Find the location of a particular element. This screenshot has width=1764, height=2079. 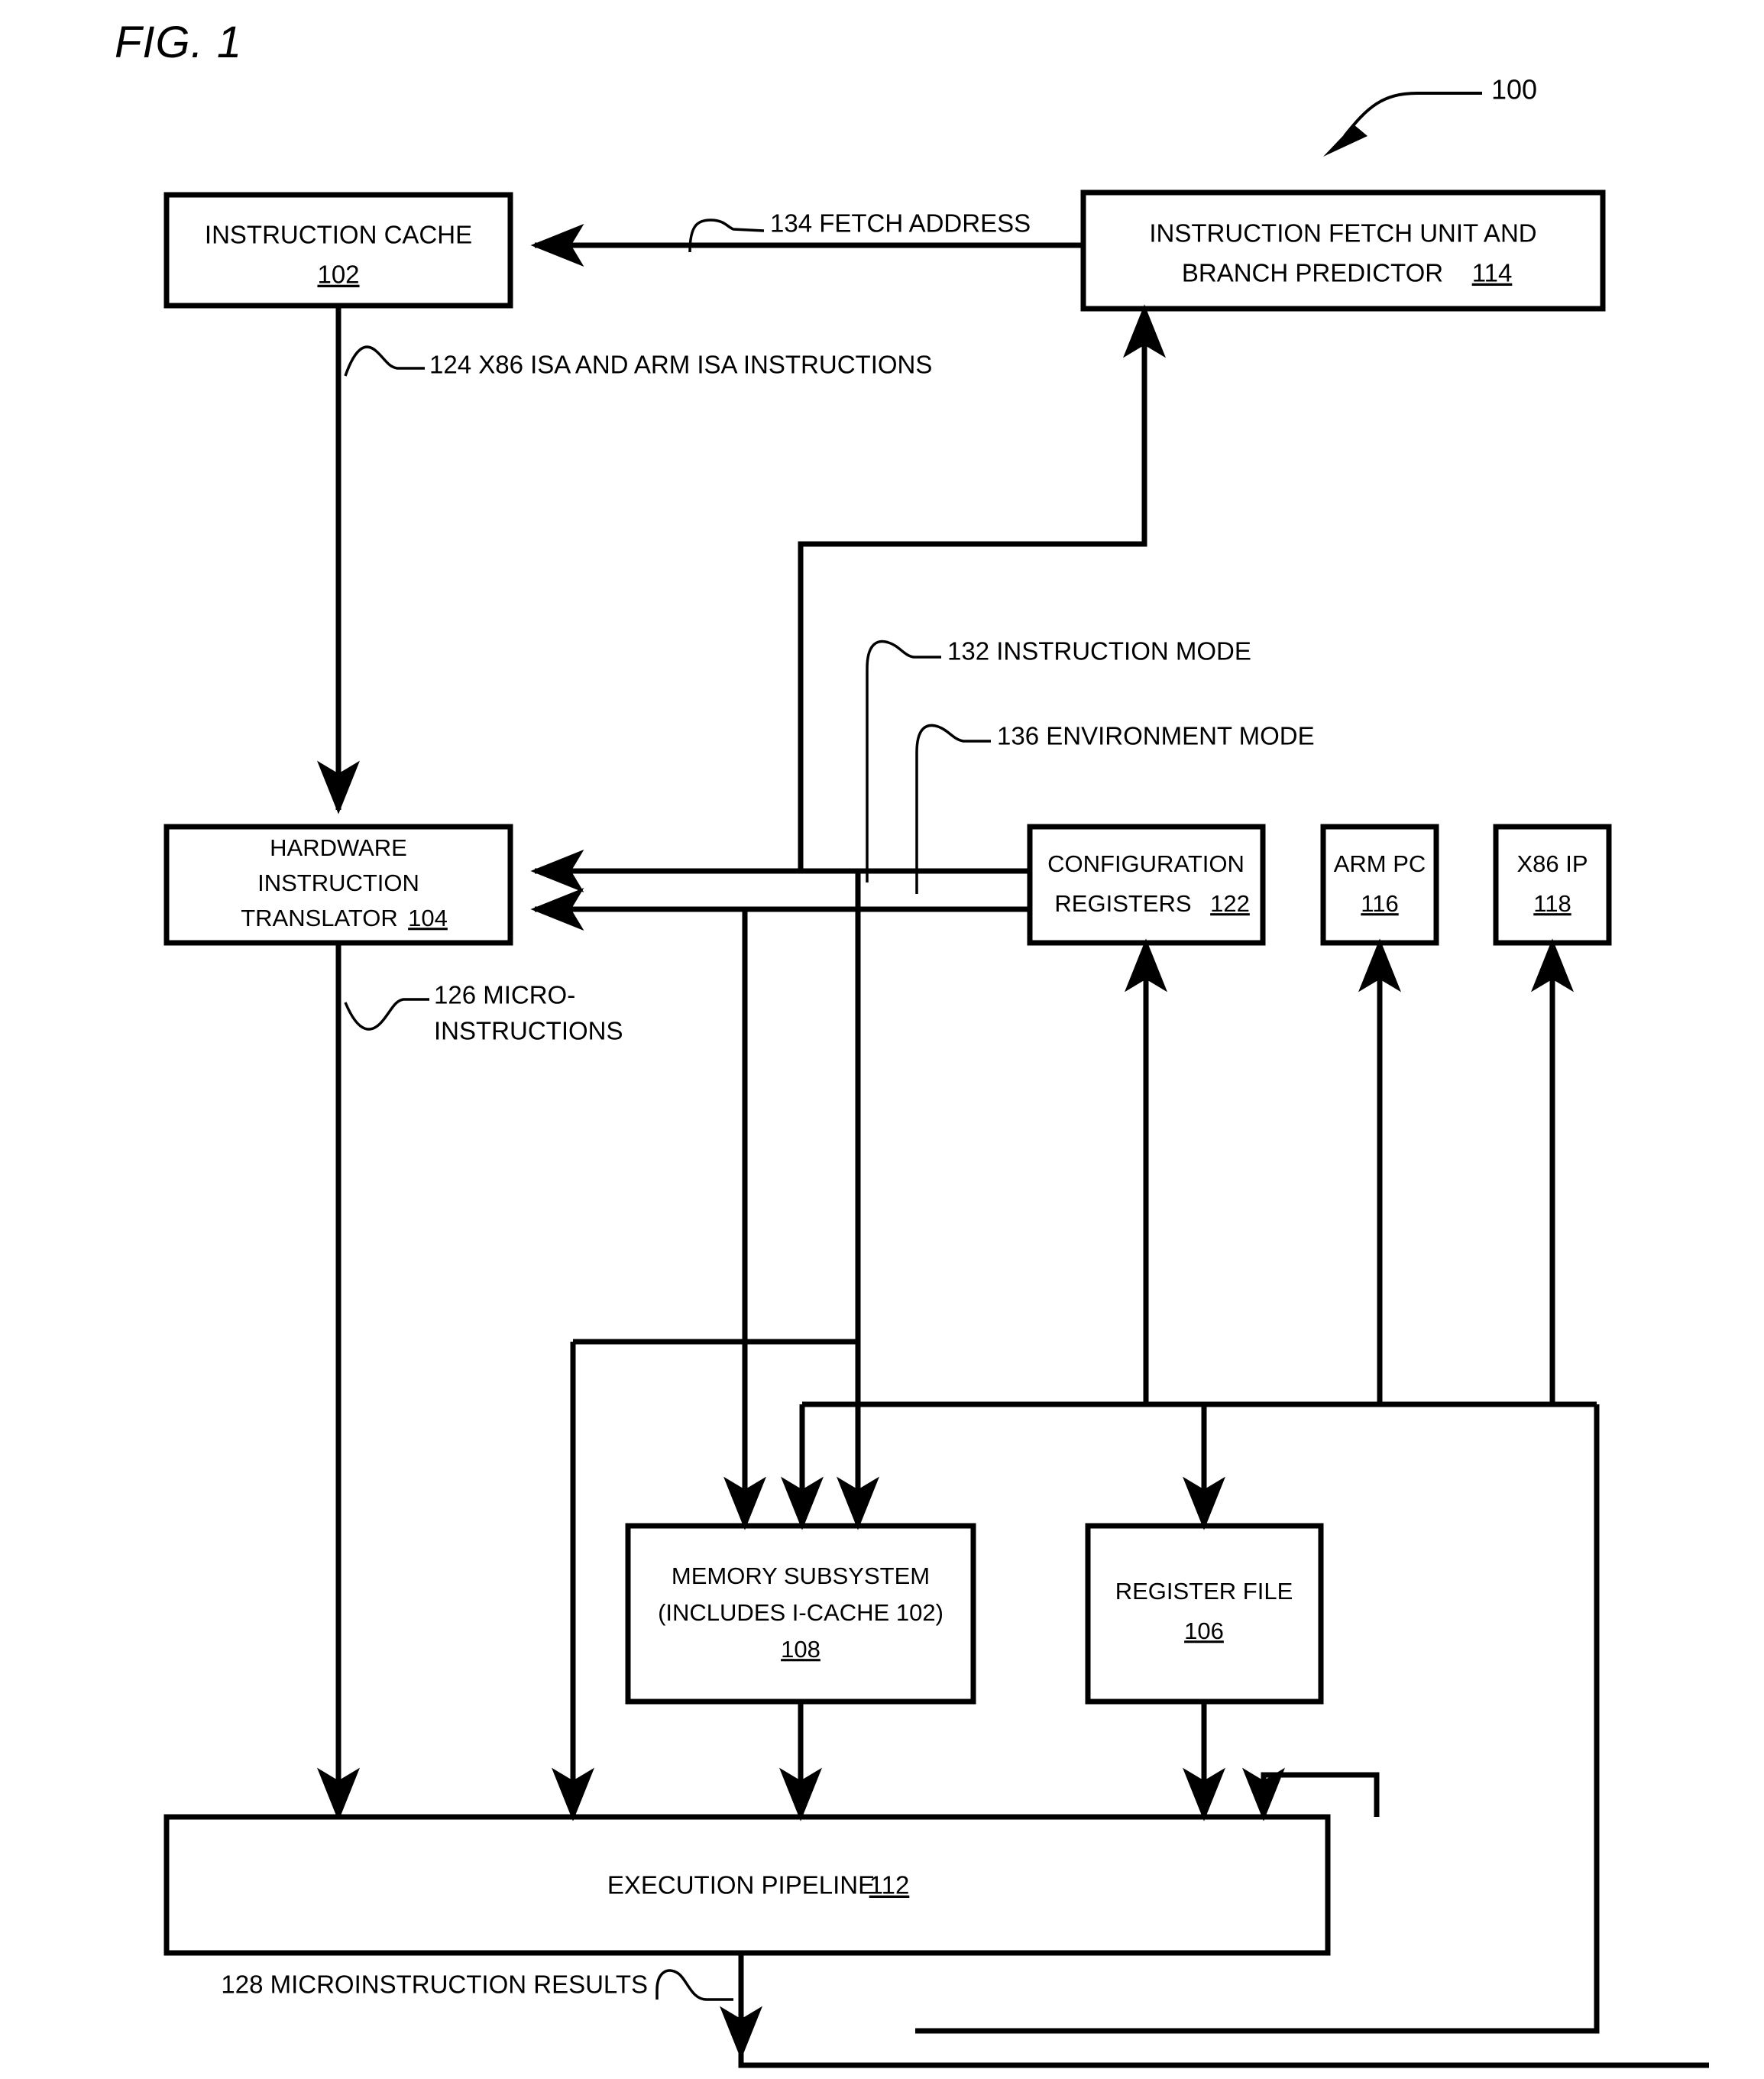

box-instruction-cache: INSTRUCTION CACHE 102 is located at coordinates (338, 250).